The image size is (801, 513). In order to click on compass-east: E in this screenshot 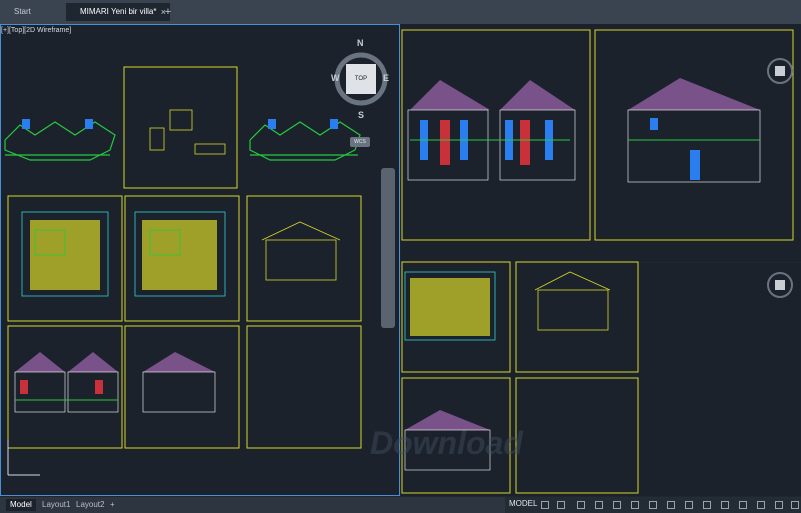, I will do `click(386, 78)`.